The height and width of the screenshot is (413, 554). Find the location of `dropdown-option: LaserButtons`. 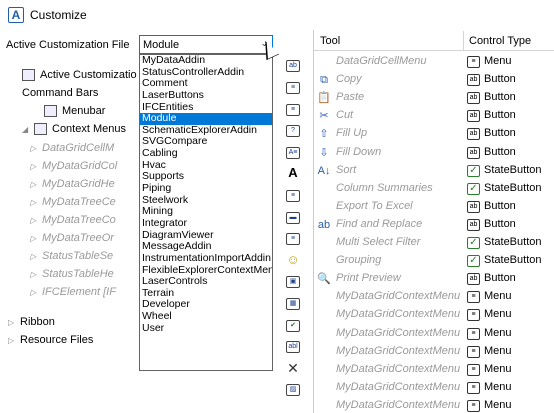

dropdown-option: LaserButtons is located at coordinates (206, 96).